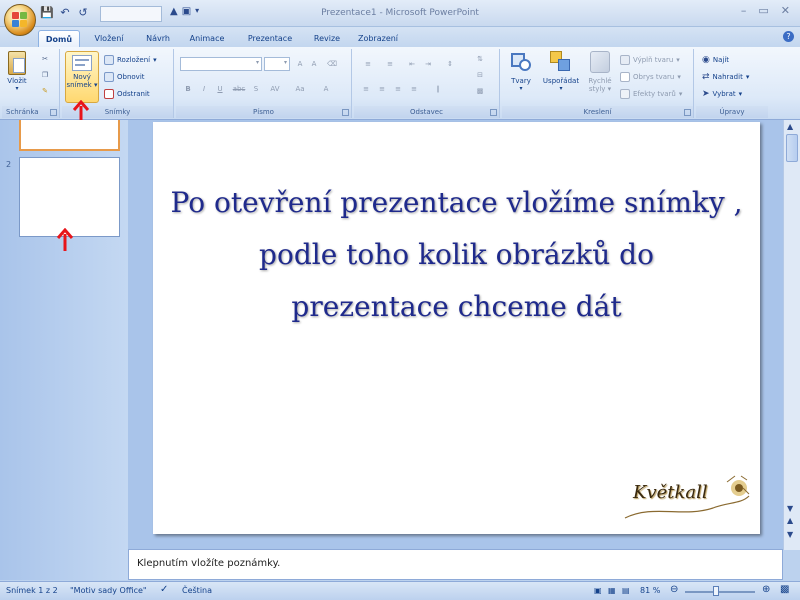 The image size is (800, 600). What do you see at coordinates (345, 112) in the screenshot?
I see `font-dialog-launcher-icon` at bounding box center [345, 112].